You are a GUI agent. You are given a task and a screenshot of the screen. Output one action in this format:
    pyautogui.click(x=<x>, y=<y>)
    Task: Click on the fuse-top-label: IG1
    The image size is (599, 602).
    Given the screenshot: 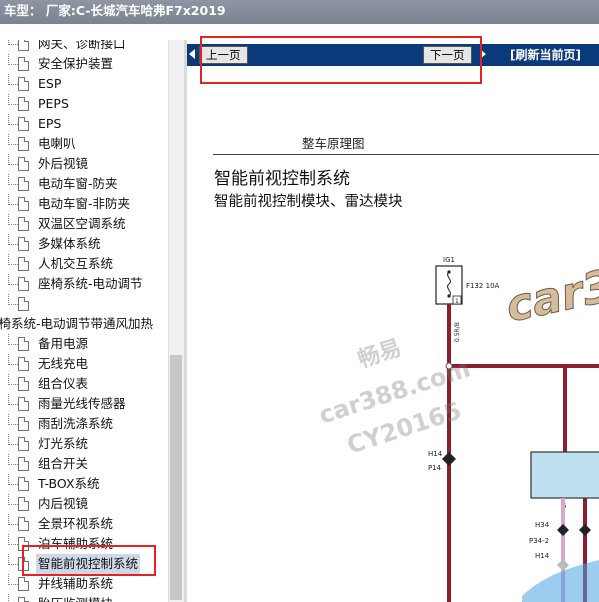 What is the action you would take?
    pyautogui.click(x=449, y=260)
    